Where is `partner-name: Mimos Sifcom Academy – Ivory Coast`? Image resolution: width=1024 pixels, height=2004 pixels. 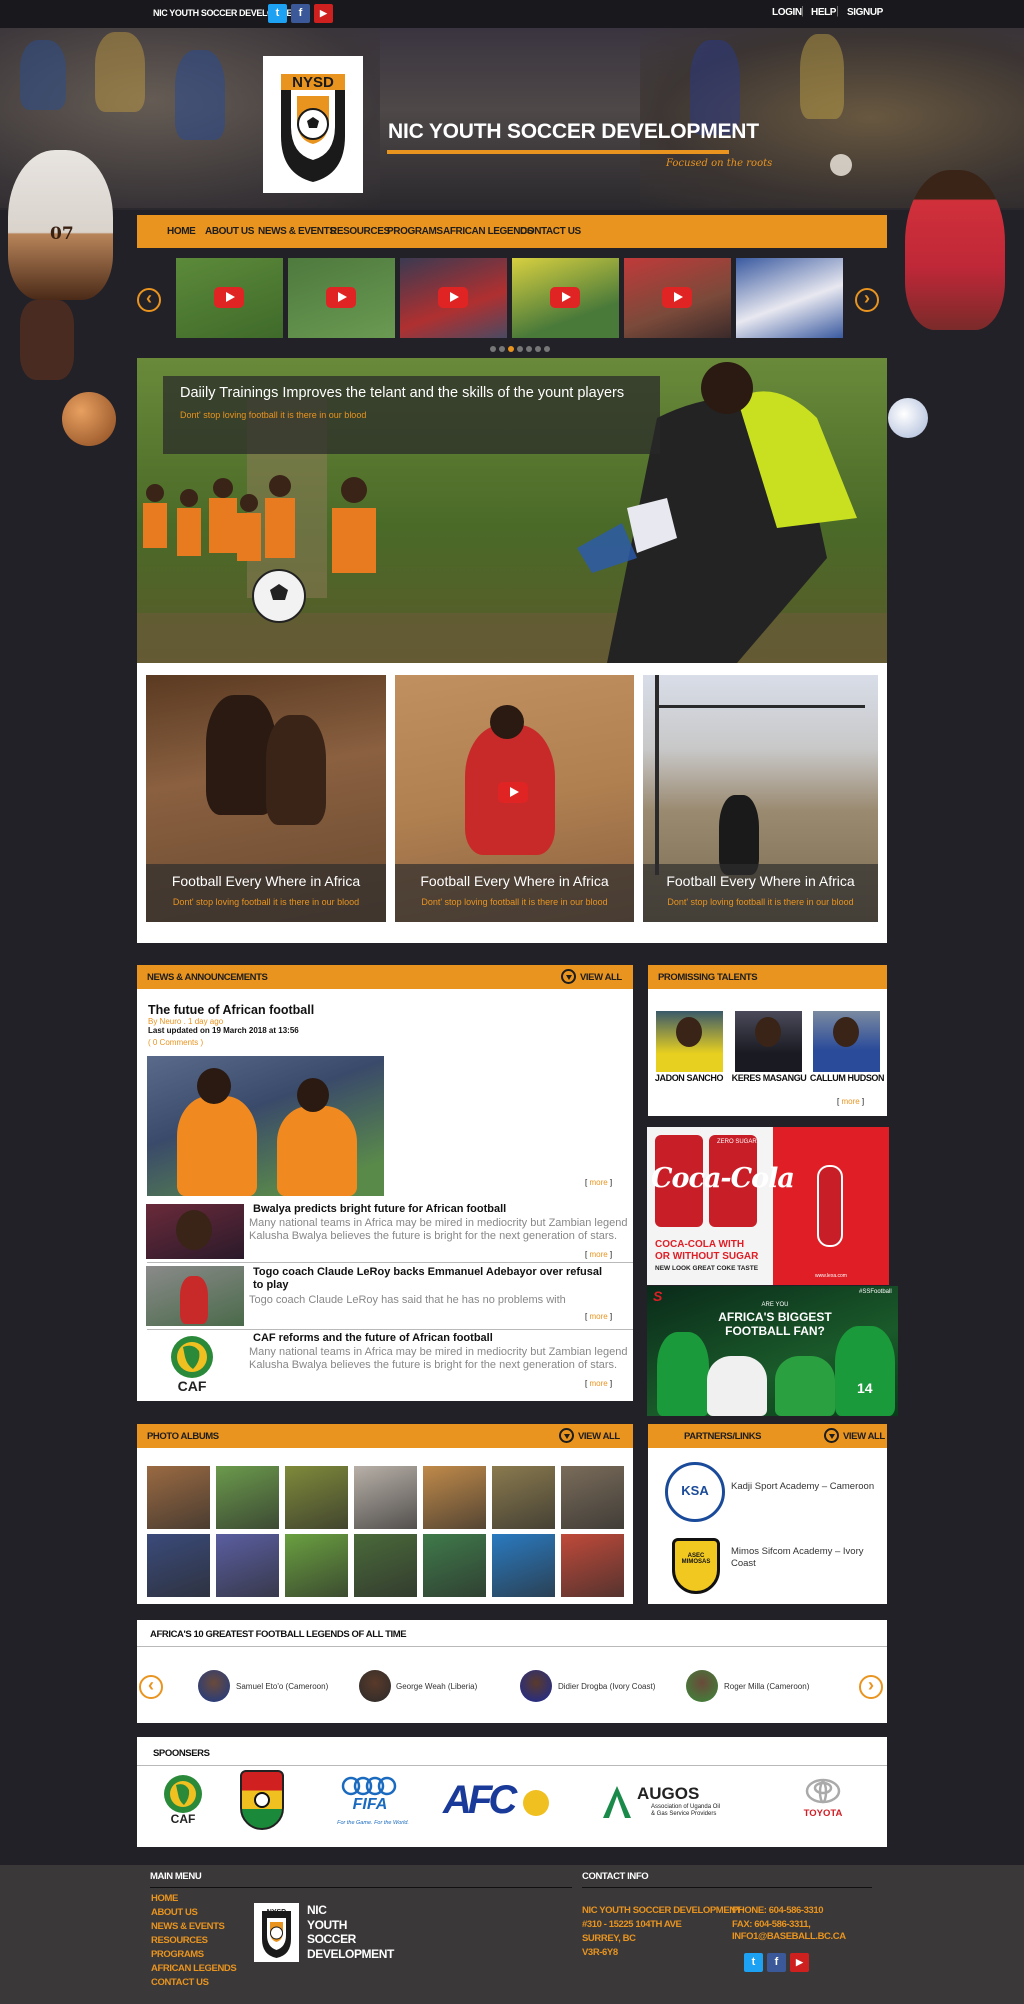
partner-name: Mimos Sifcom Academy – Ivory Coast is located at coordinates (806, 1558).